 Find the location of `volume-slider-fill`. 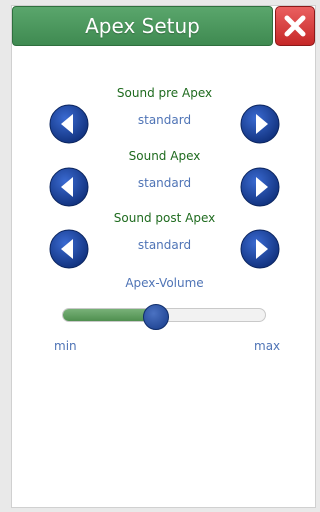

volume-slider-fill is located at coordinates (109, 315).